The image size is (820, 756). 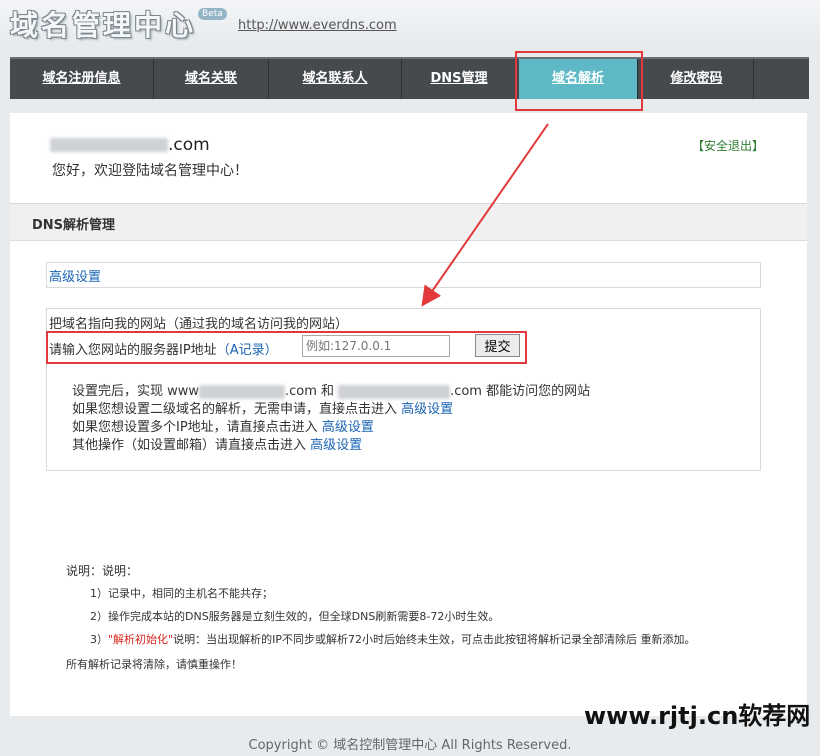 What do you see at coordinates (485, 215) in the screenshot?
I see `annotation-arrow` at bounding box center [485, 215].